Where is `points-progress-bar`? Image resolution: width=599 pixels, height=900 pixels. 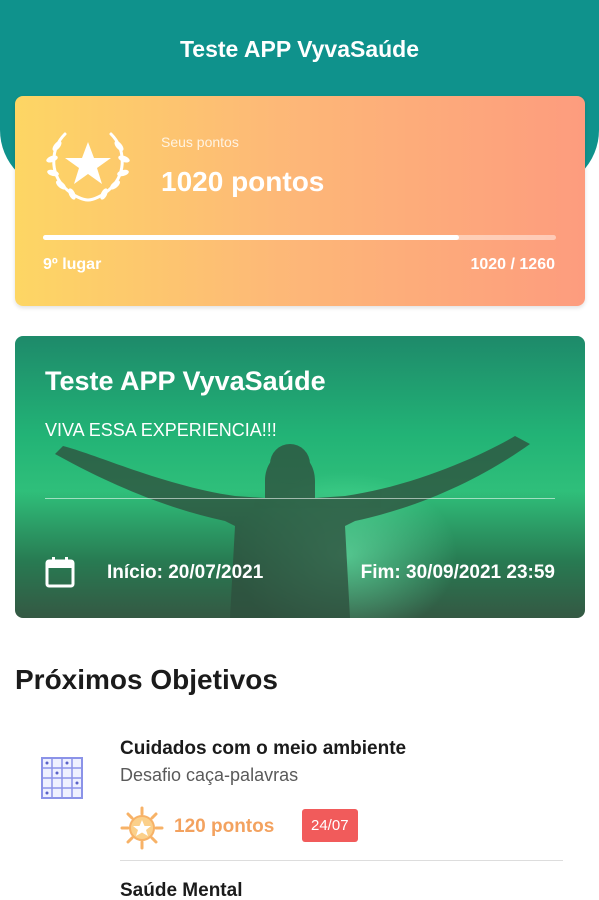
points-progress-bar is located at coordinates (299, 237).